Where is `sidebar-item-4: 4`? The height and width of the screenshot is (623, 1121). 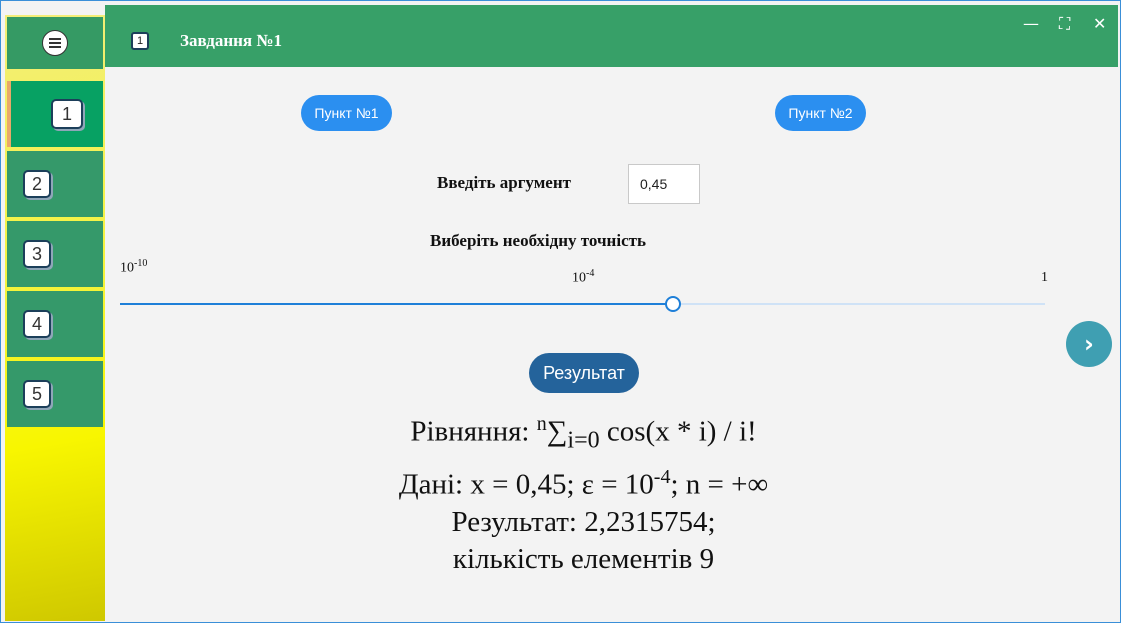 sidebar-item-4: 4 is located at coordinates (55, 324).